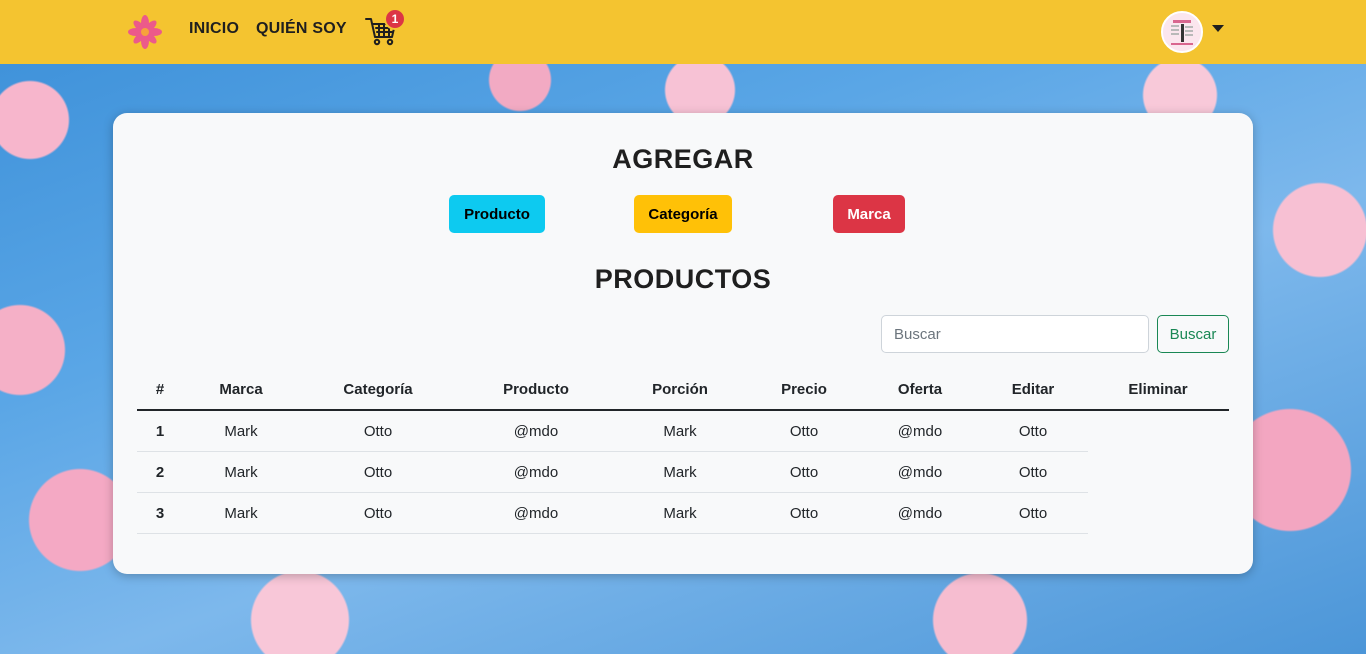  What do you see at coordinates (497, 214) in the screenshot?
I see `add-producto-button: Producto` at bounding box center [497, 214].